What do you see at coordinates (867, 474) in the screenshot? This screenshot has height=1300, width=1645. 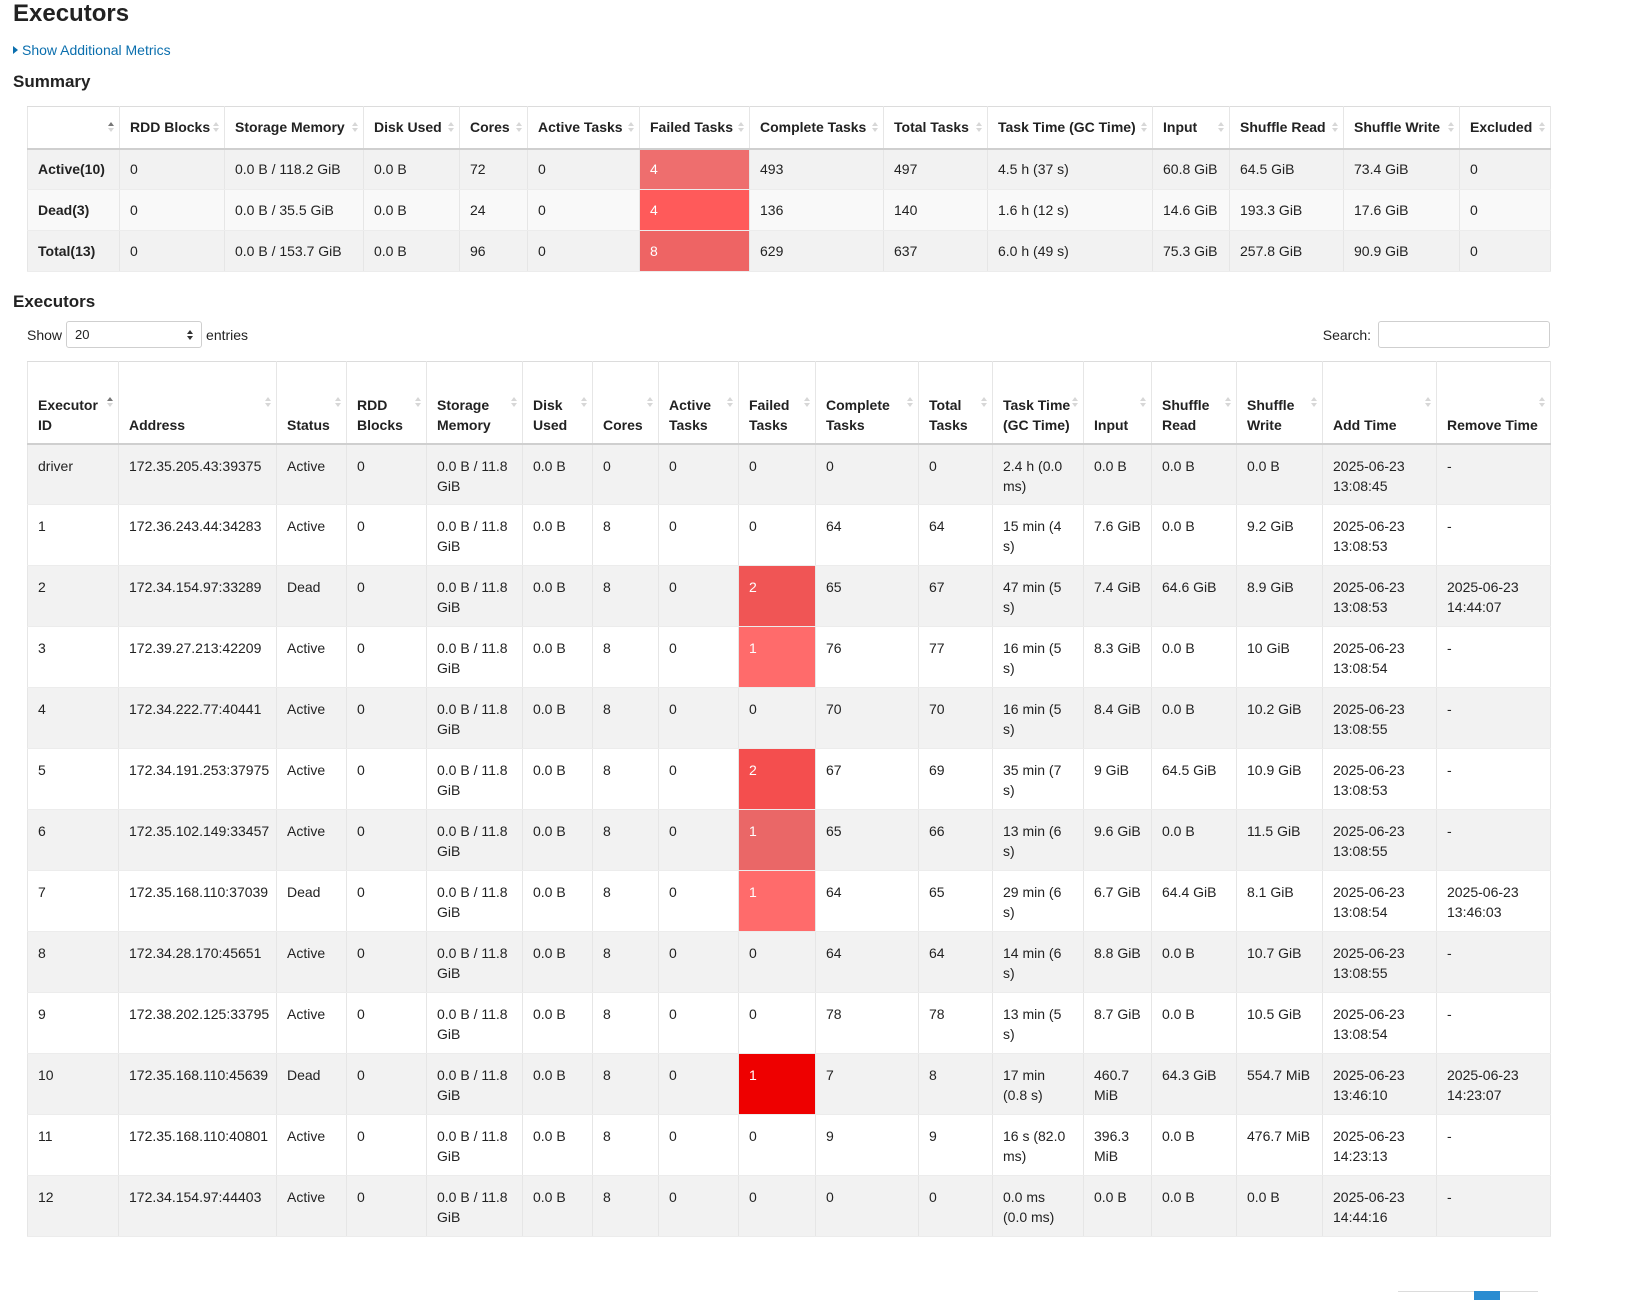 I see `executor-cell-complete: 0` at bounding box center [867, 474].